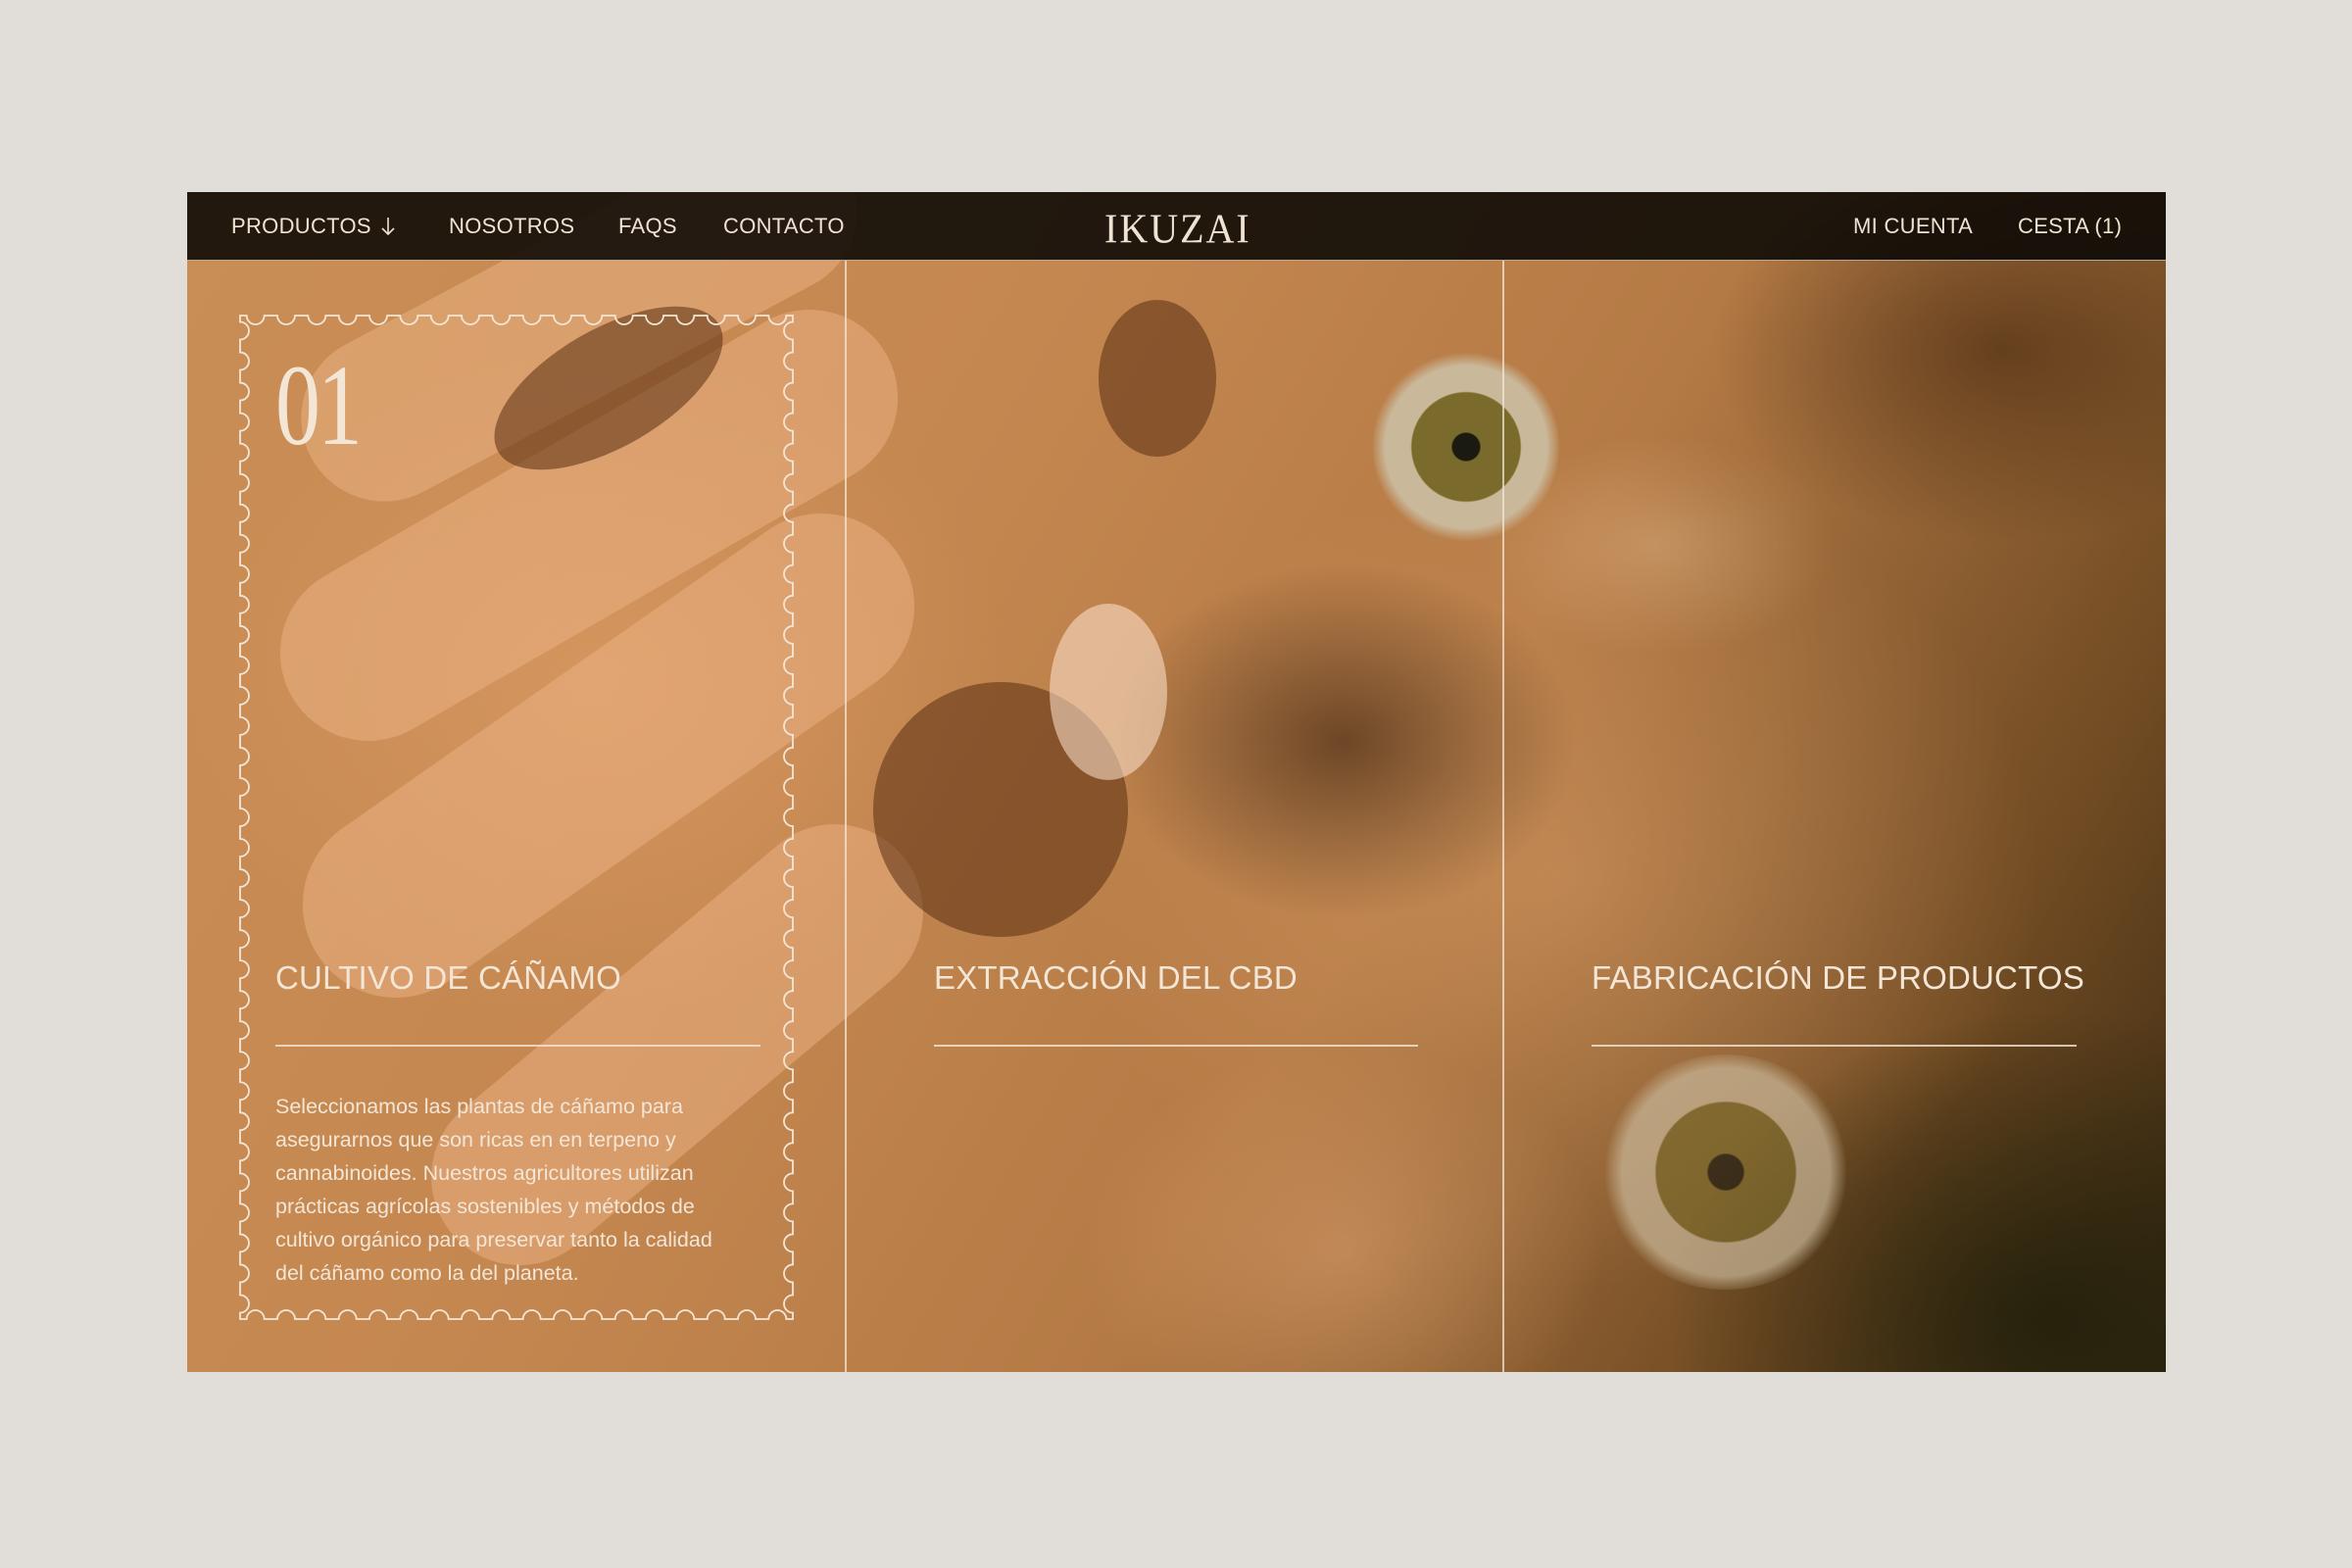  Describe the element at coordinates (448, 978) in the screenshot. I see `step-title-cultivo: CULTIVO DE CÁÑAMO` at that location.